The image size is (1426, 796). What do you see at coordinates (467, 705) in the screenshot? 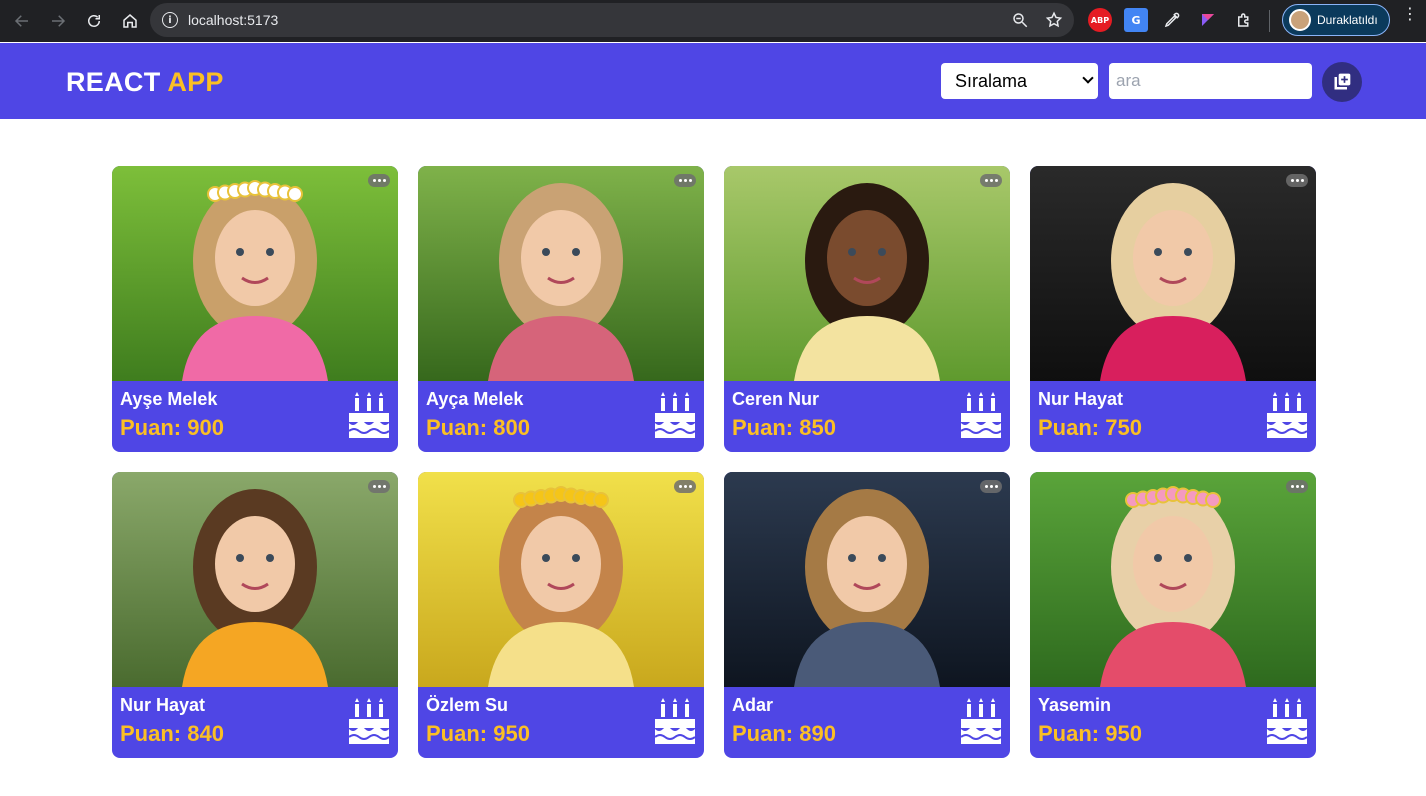
I see `card-name: Özlem Su` at bounding box center [467, 705].